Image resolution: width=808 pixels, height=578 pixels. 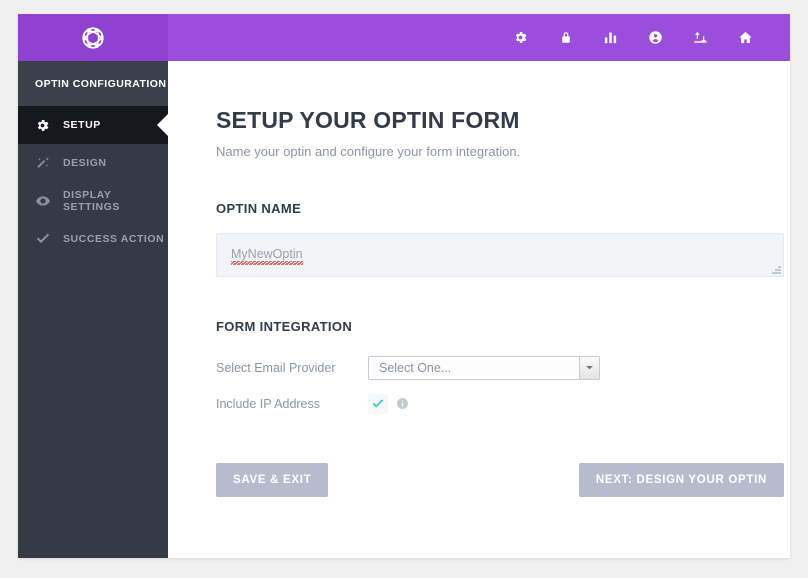 What do you see at coordinates (259, 208) in the screenshot?
I see `optin-name-section-title: OPTIN NAME` at bounding box center [259, 208].